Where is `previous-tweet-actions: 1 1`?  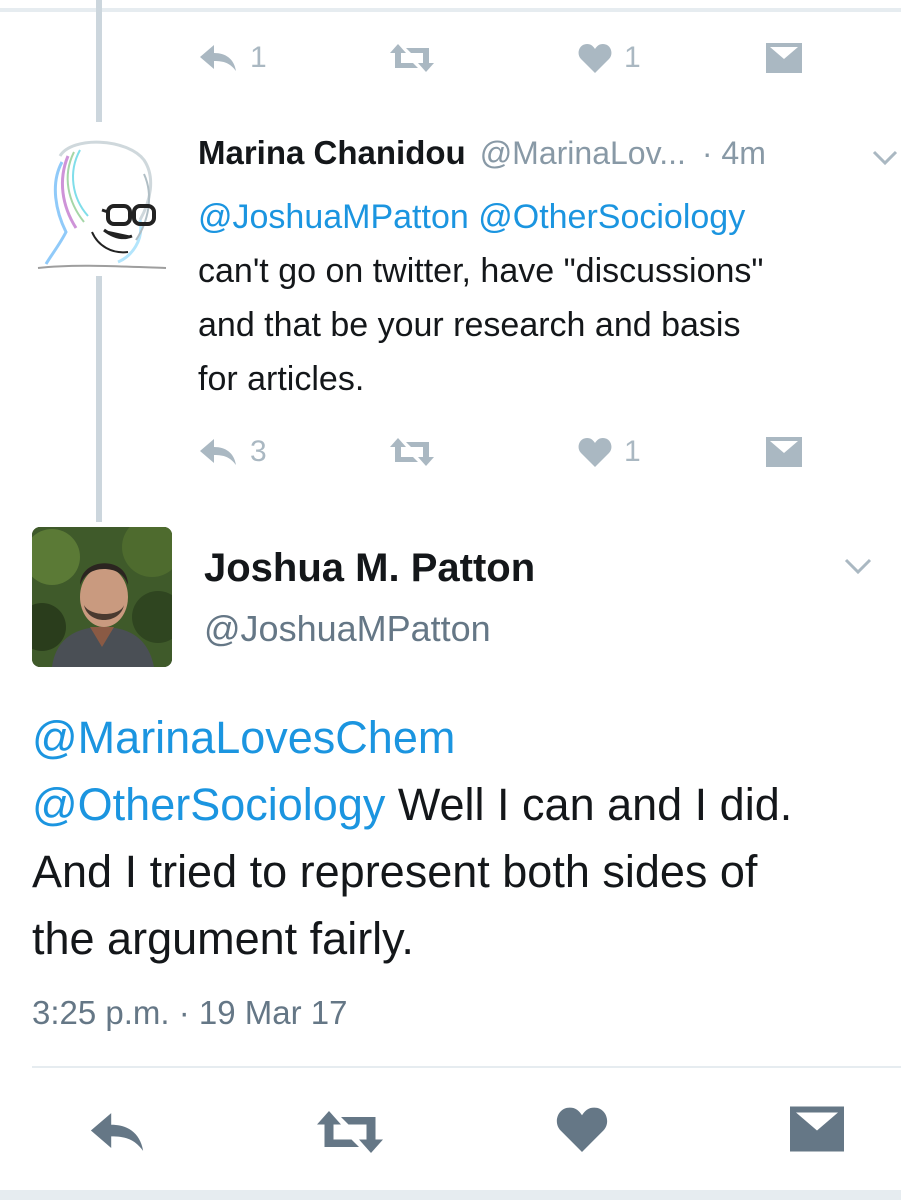
previous-tweet-actions: 1 1 is located at coordinates (508, 58).